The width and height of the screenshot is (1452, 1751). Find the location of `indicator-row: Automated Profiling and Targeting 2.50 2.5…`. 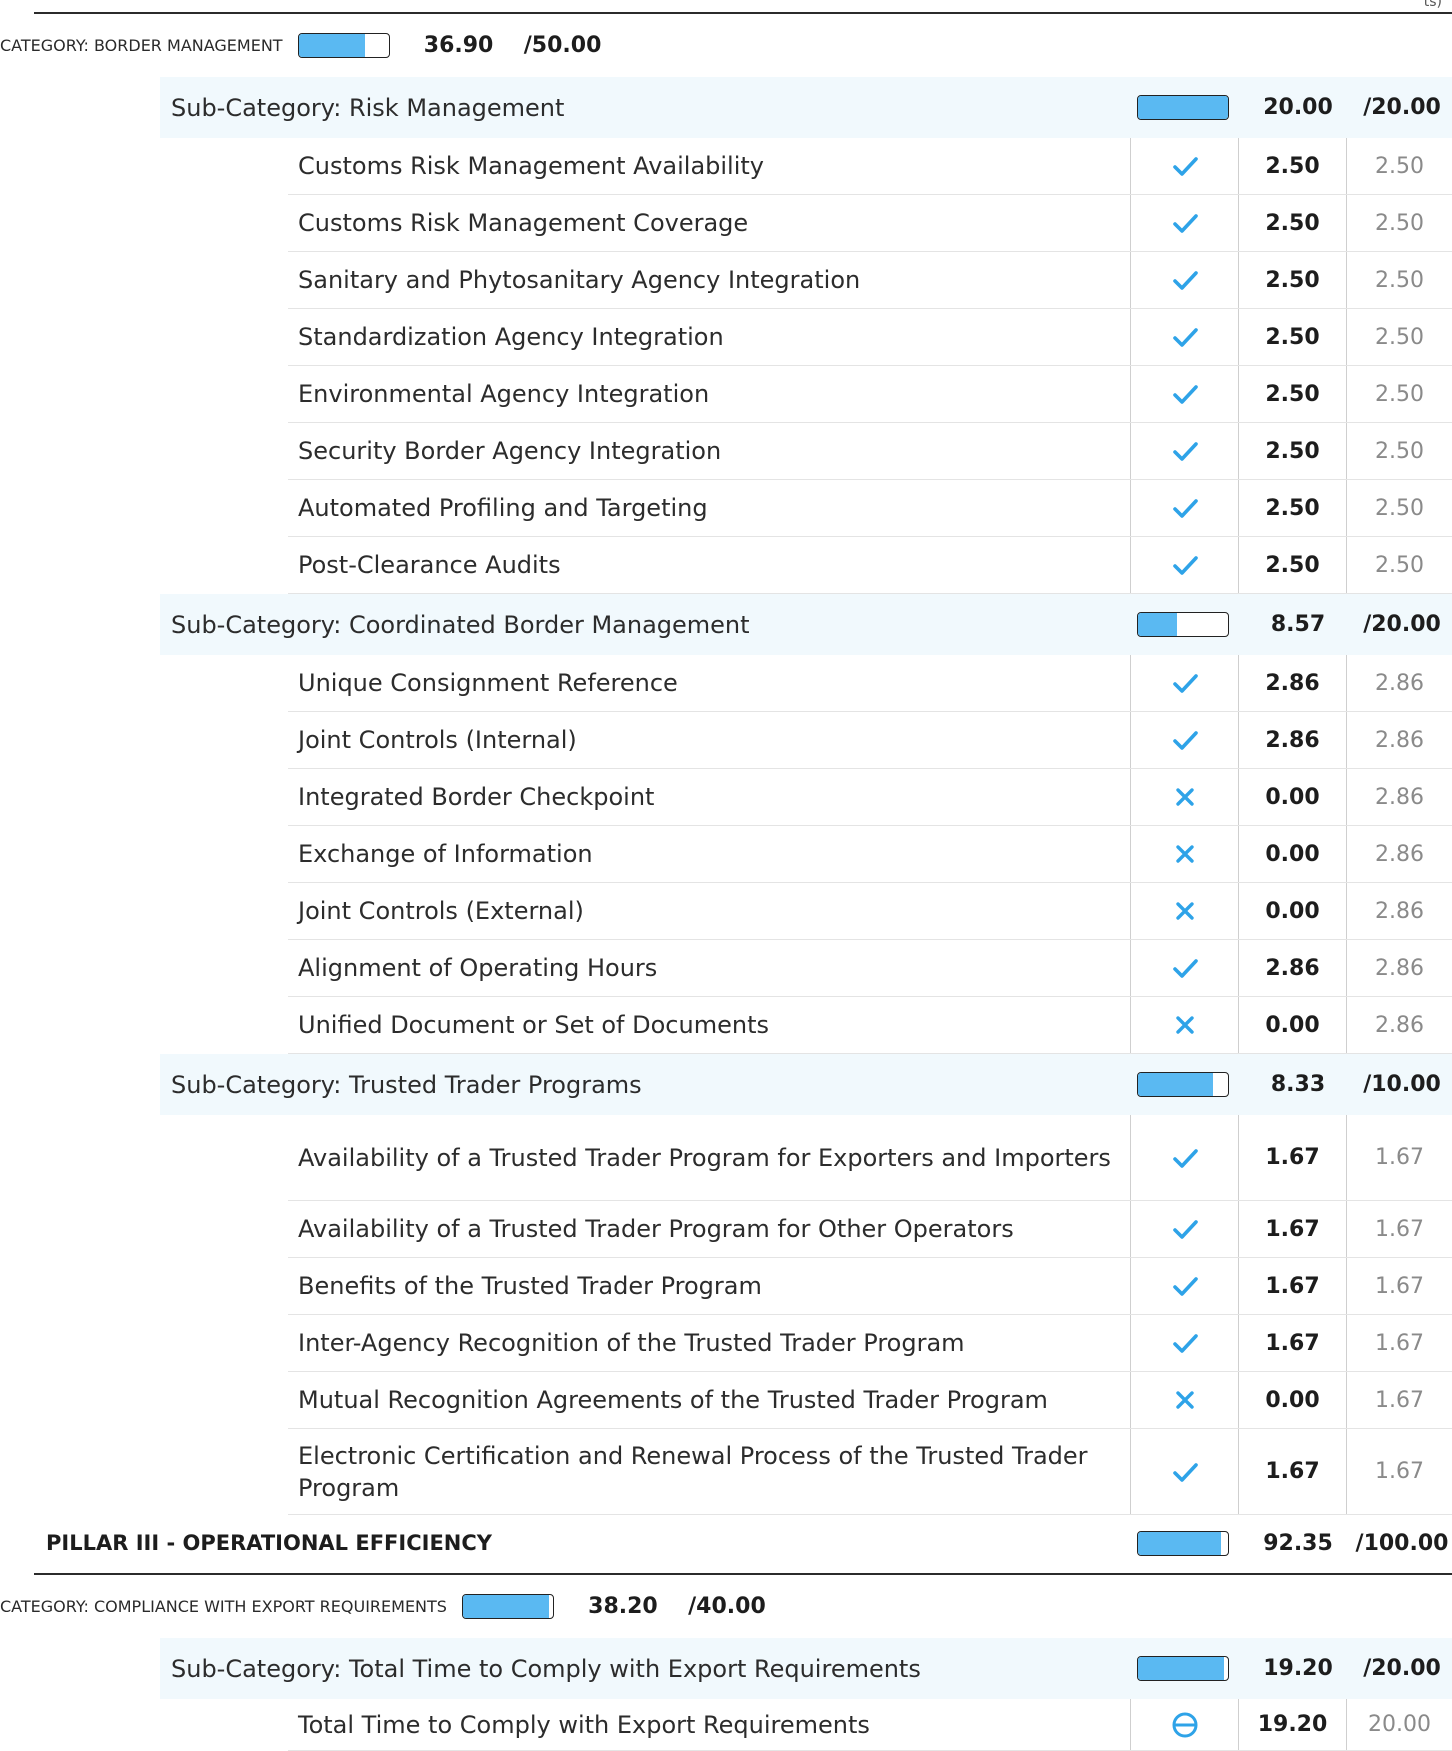

indicator-row: Automated Profiling and Targeting 2.50 2.5… is located at coordinates (870, 508).